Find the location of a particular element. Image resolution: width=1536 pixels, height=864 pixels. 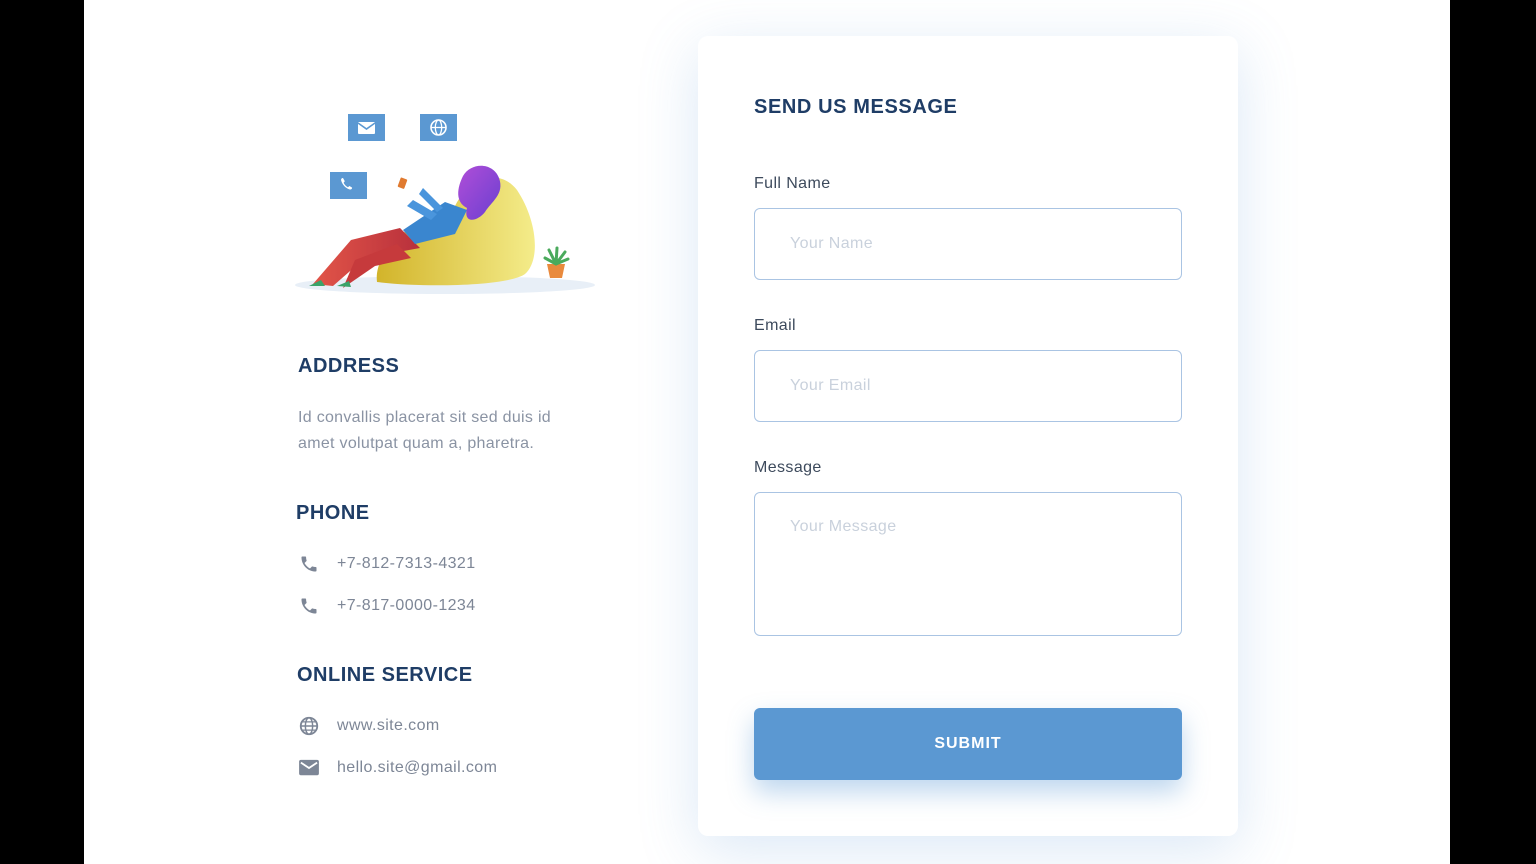

website-item: www.site.com is located at coordinates (369, 726).